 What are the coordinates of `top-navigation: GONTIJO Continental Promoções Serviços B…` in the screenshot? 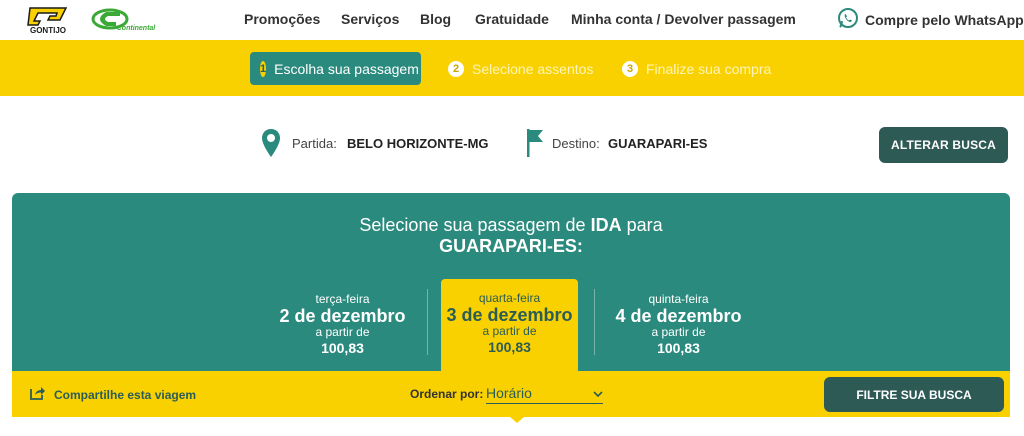 It's located at (512, 20).